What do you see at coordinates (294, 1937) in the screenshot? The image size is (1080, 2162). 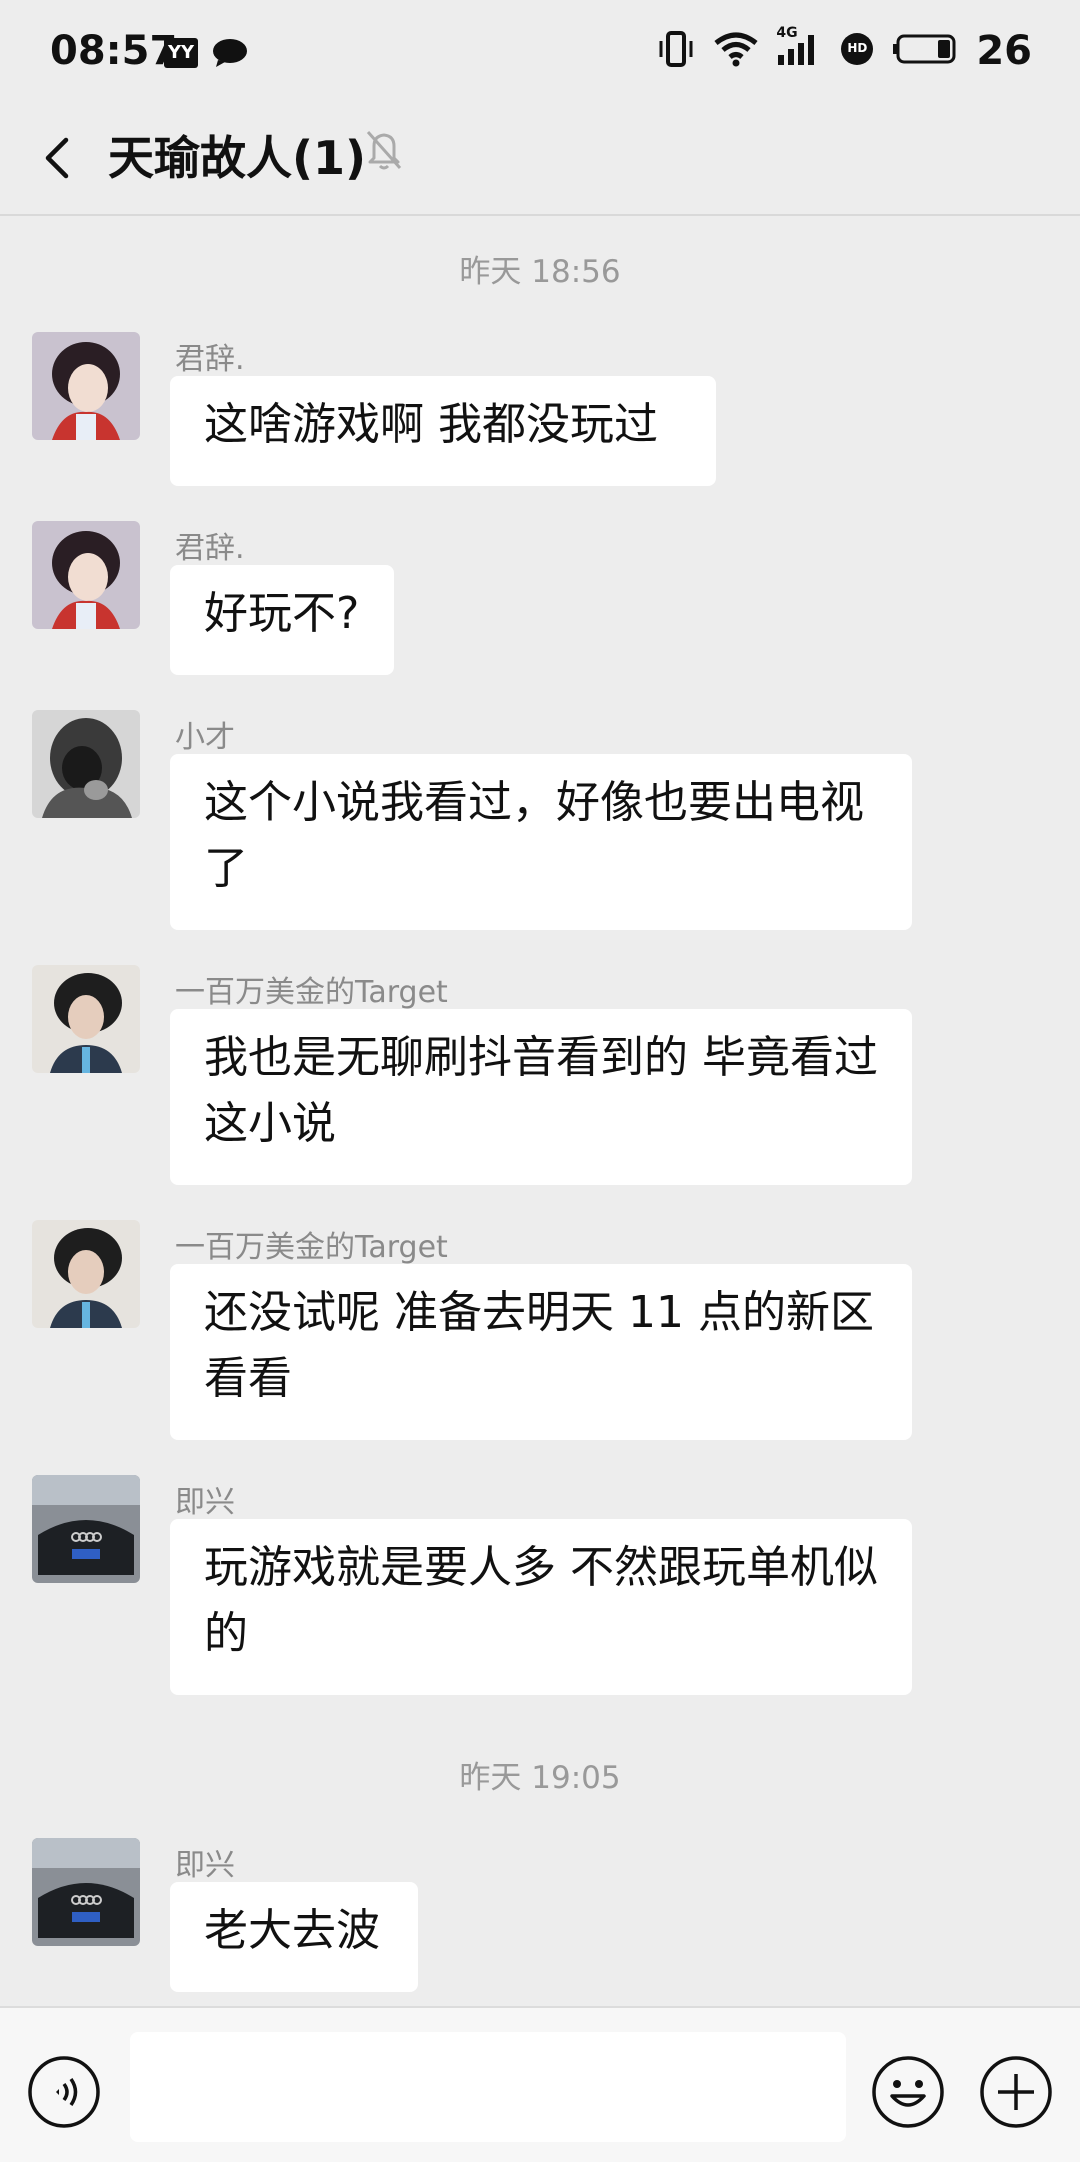 I see `message-bubble: 老大去波` at bounding box center [294, 1937].